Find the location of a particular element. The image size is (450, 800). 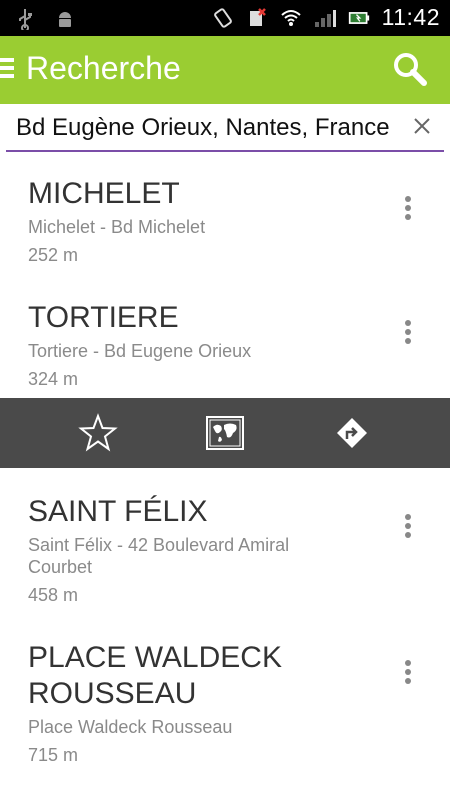

usb-icon is located at coordinates (25, 19).